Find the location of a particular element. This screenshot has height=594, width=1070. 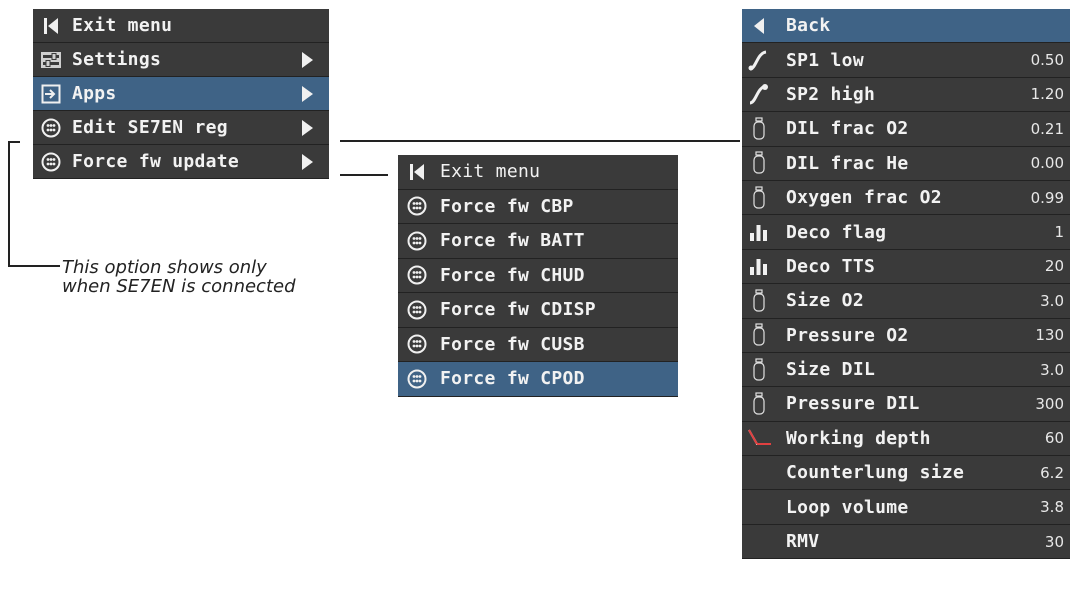

item-value: 300 is located at coordinates (1049, 403).